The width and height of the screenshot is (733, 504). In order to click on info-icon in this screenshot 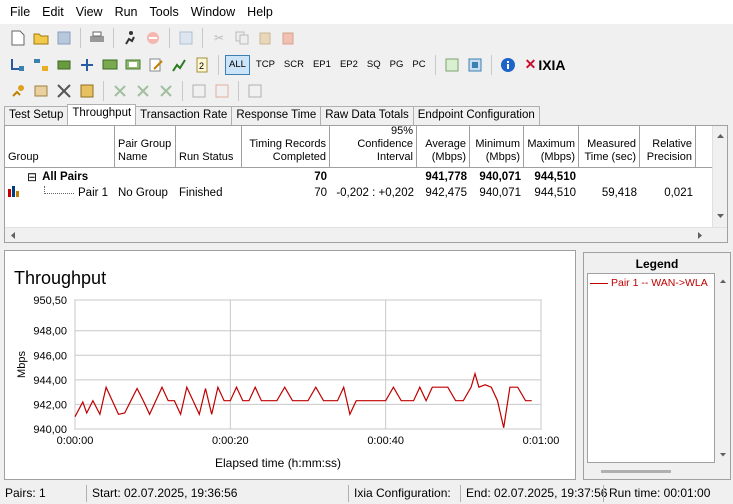, I will do `click(508, 65)`.